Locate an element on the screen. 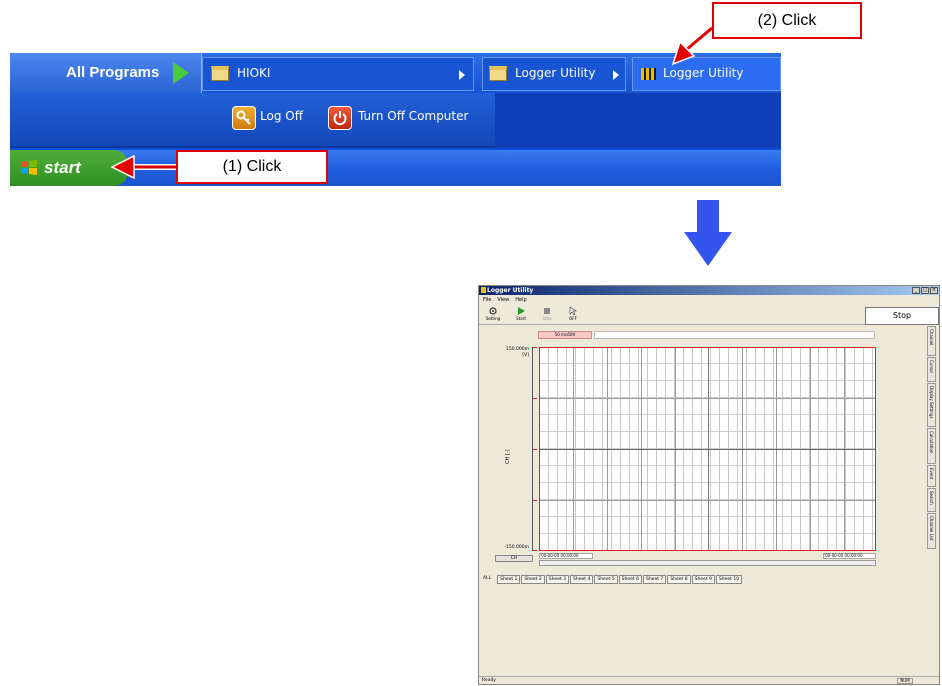  minimize-button: _ is located at coordinates (916, 290).